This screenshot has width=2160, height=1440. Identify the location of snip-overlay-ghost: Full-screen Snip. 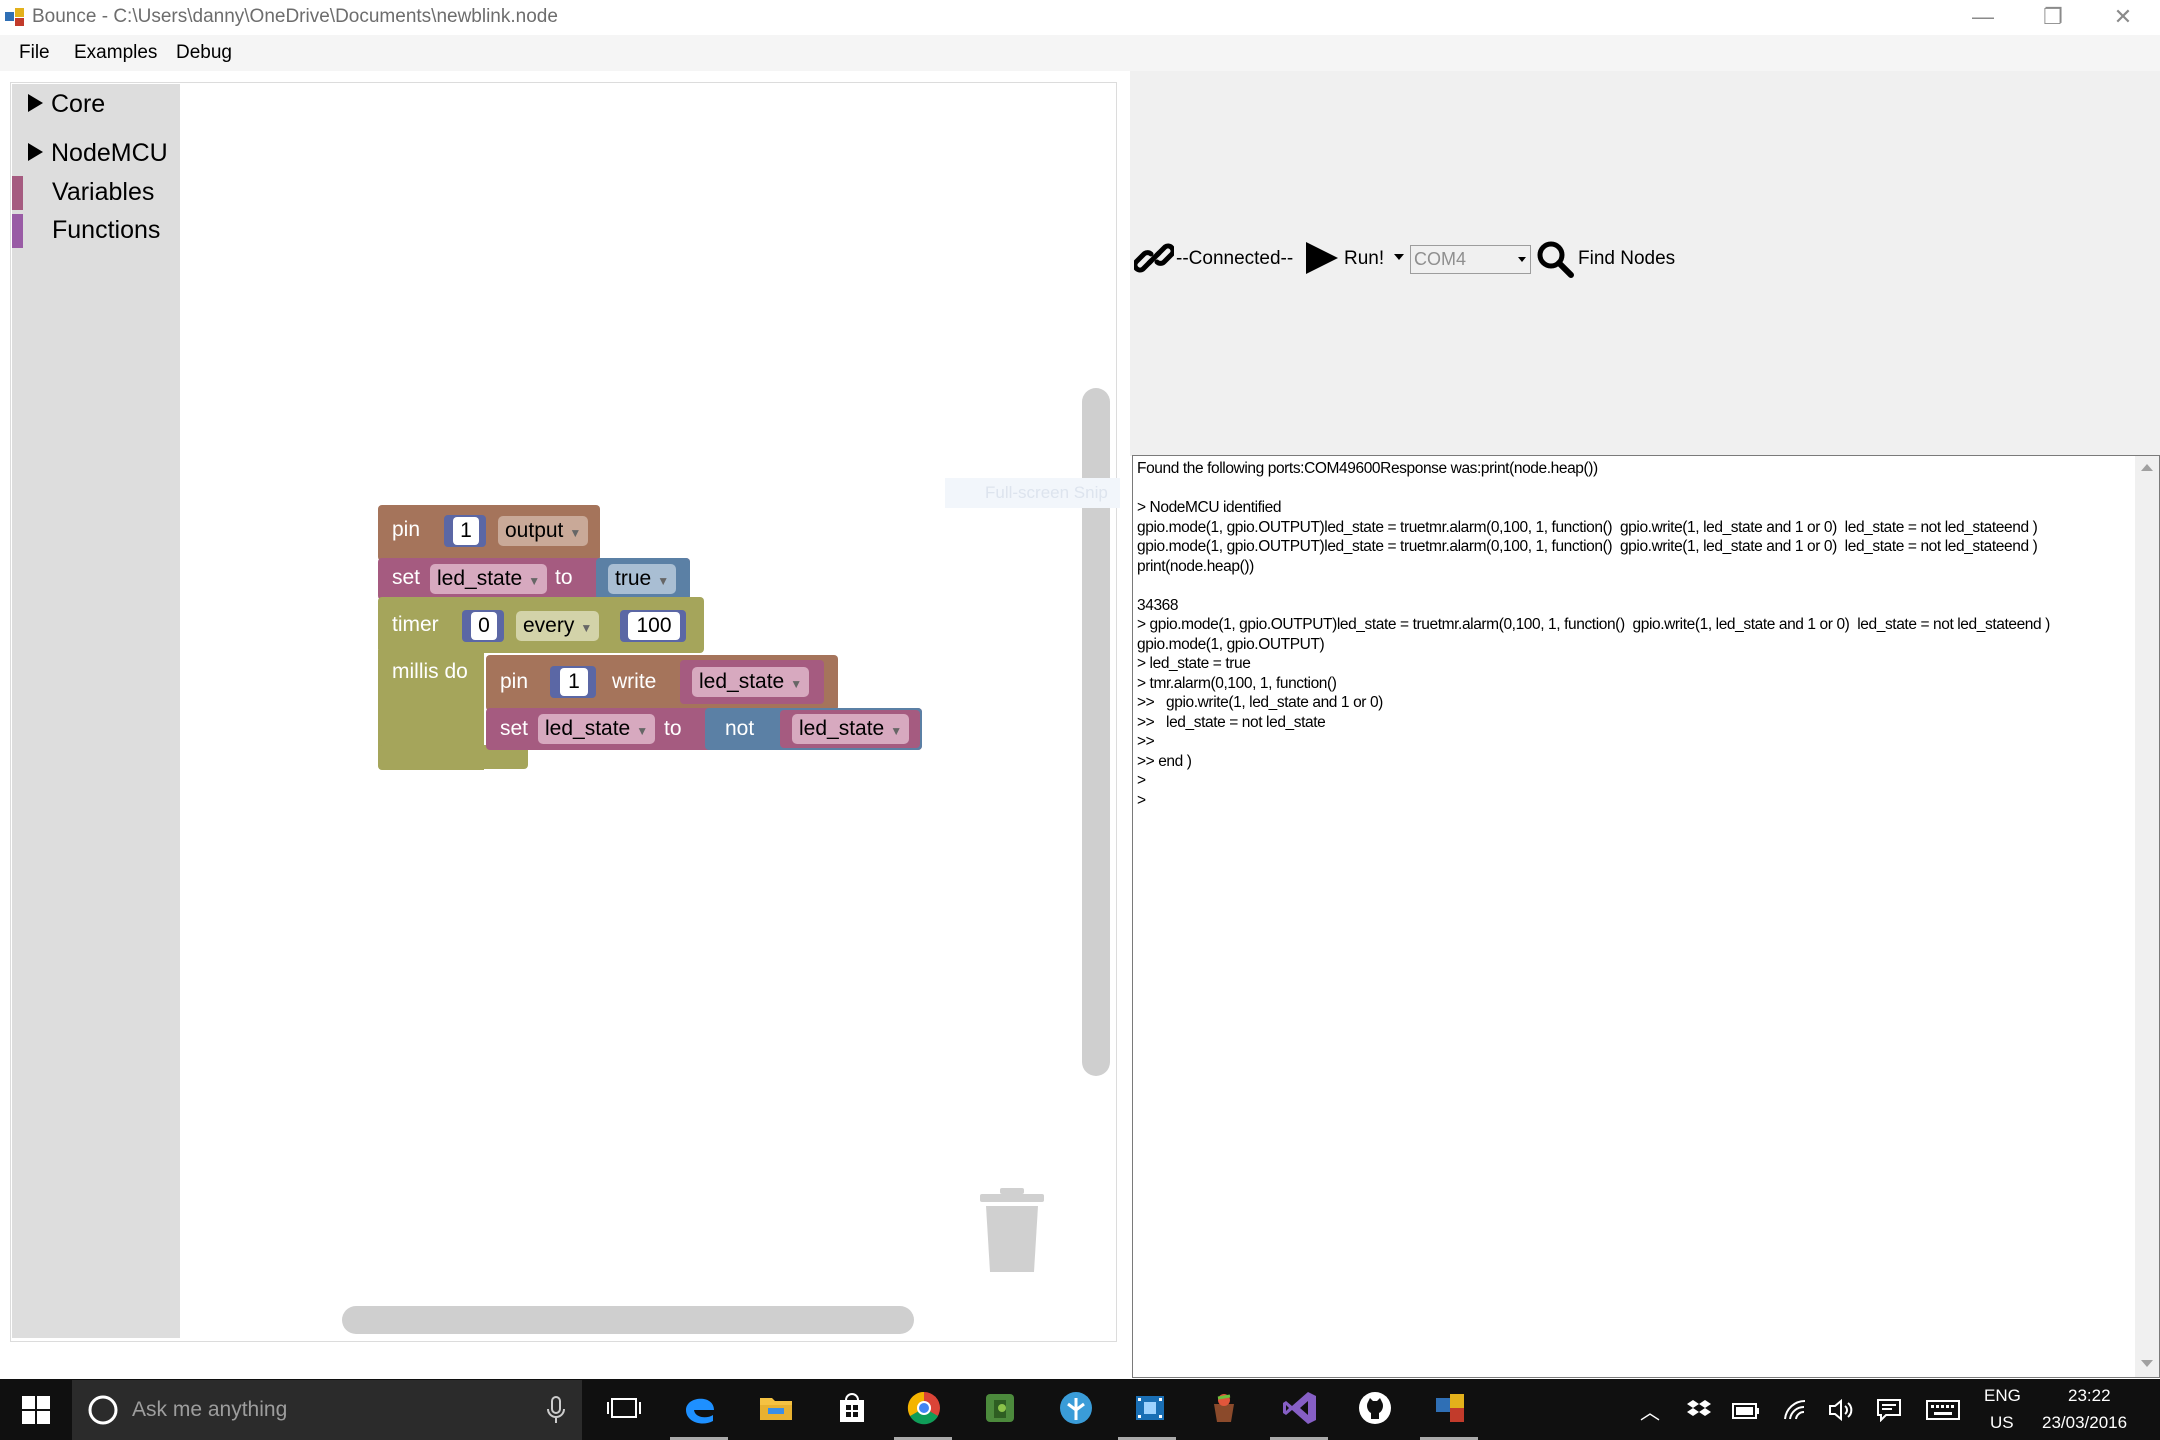
(1032, 493).